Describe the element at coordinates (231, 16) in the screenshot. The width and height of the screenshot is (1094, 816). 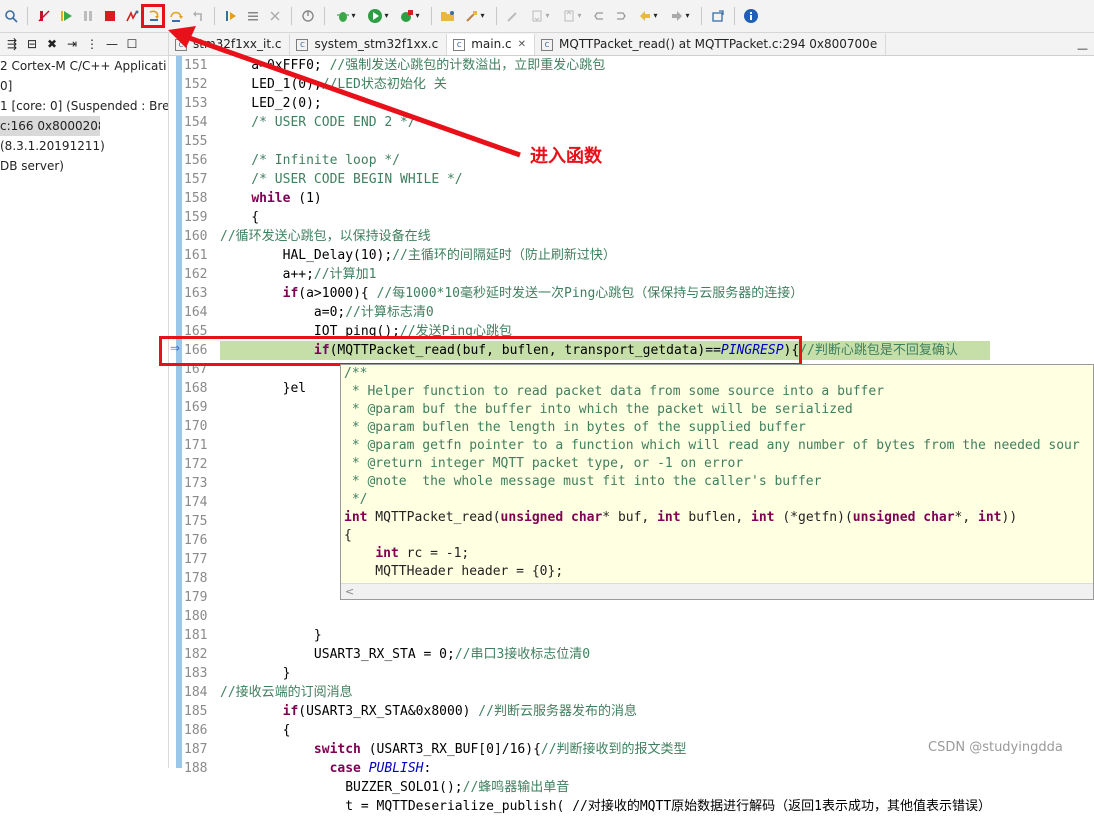
I see `instruction-stepping-icon` at that location.